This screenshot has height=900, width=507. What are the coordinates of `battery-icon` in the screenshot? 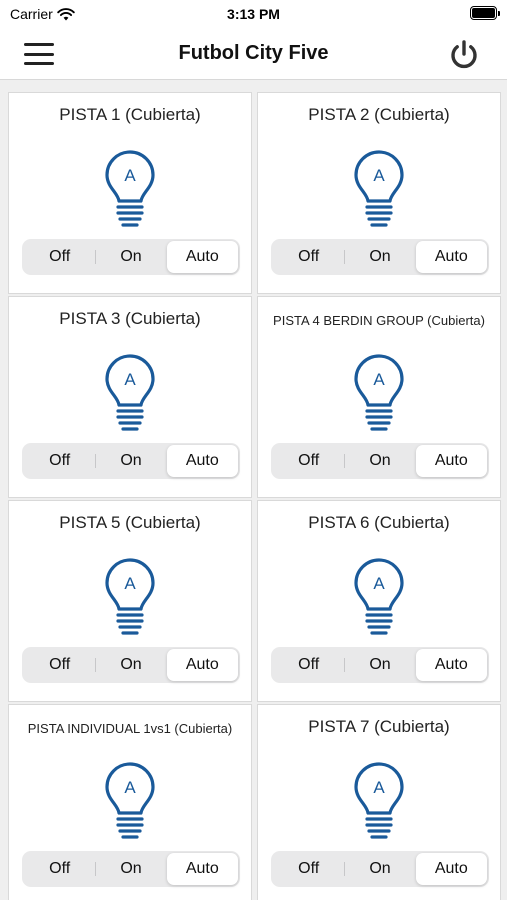 It's located at (485, 13).